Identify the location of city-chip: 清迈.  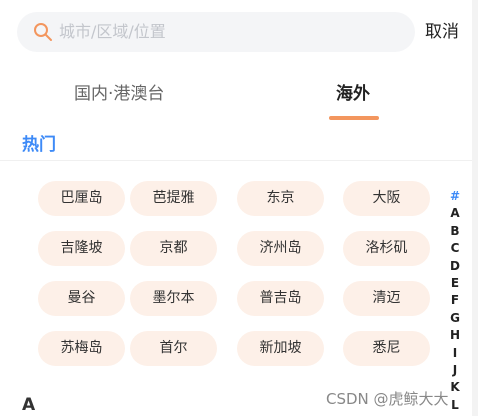
(386, 298).